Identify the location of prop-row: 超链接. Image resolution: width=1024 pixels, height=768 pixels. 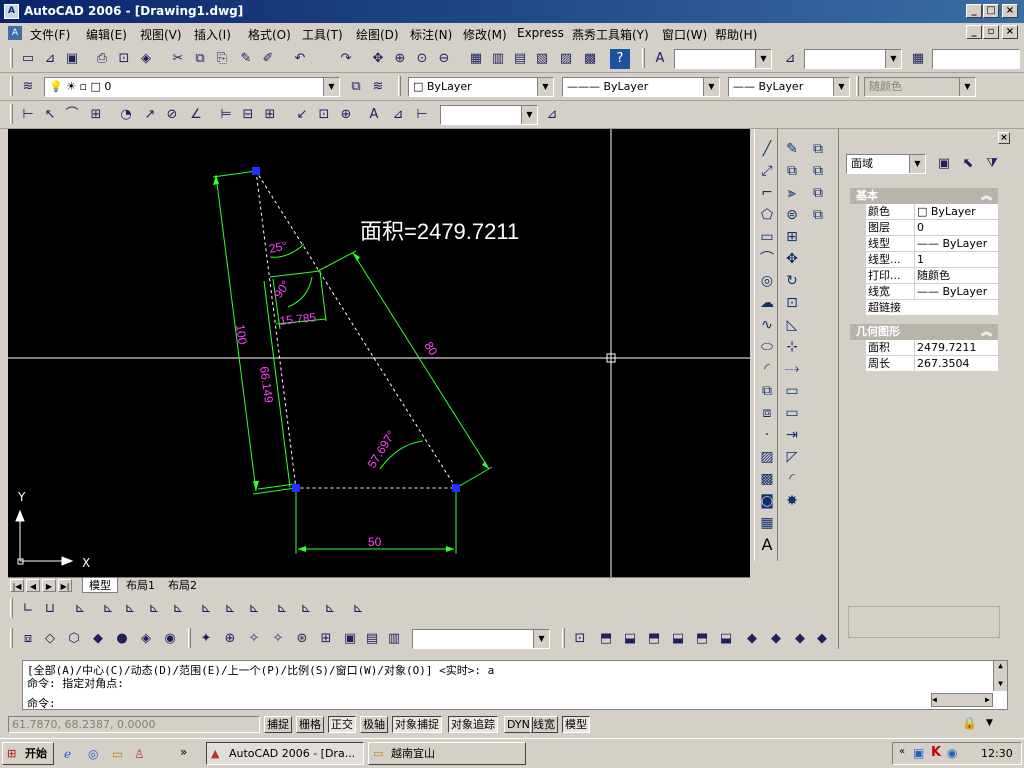
(932, 308).